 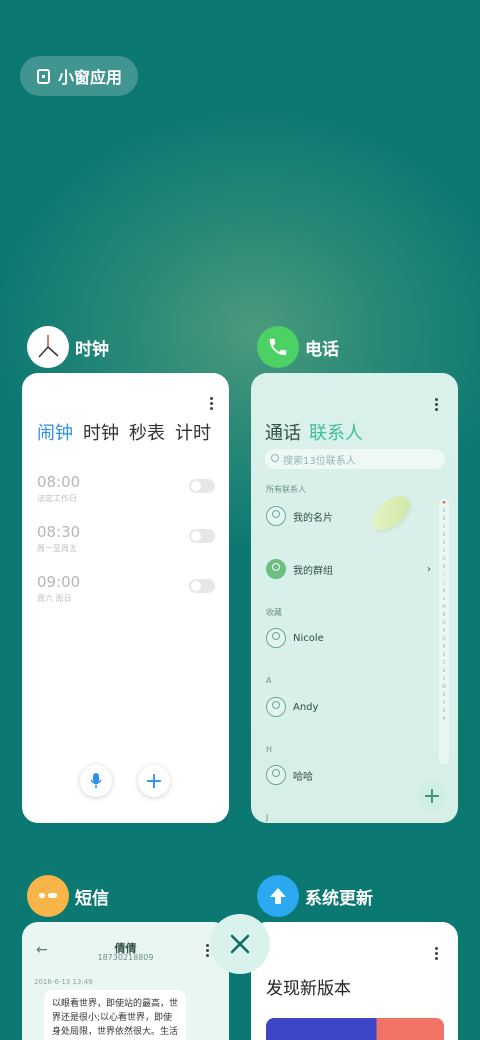 What do you see at coordinates (54, 598) in the screenshot?
I see `alarm-repeat: 周六 周日` at bounding box center [54, 598].